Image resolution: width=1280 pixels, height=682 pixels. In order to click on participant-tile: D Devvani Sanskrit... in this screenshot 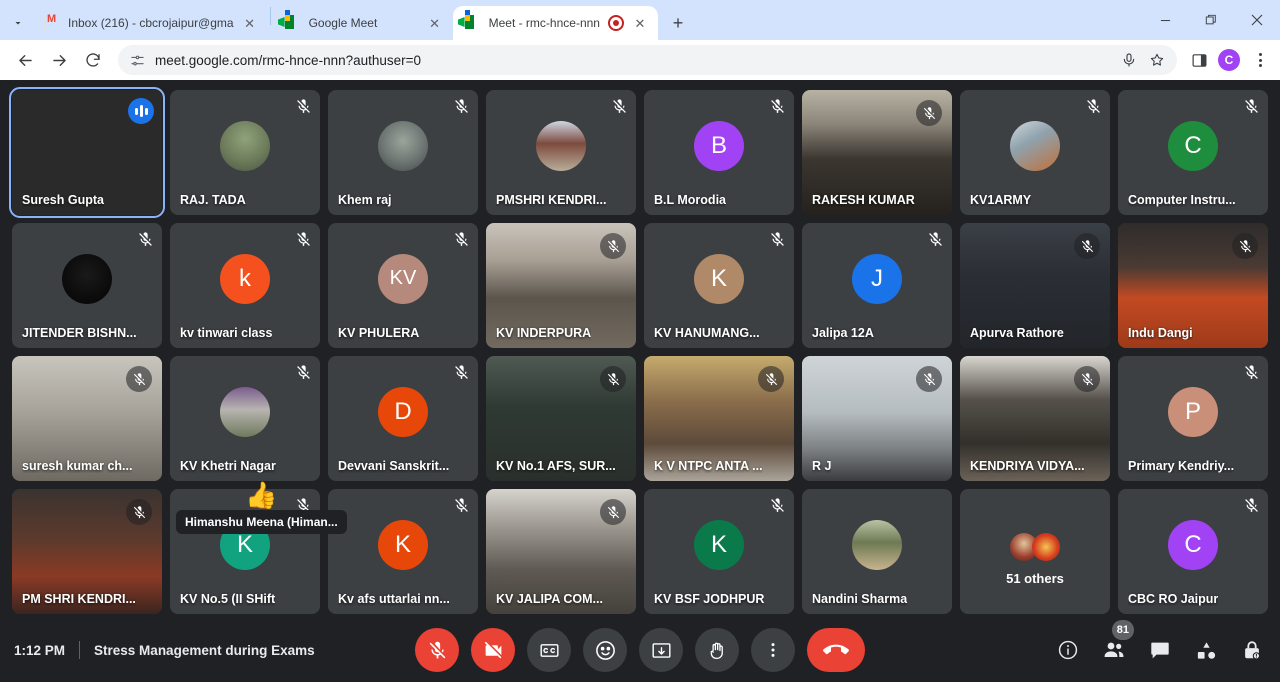, I will do `click(403, 418)`.